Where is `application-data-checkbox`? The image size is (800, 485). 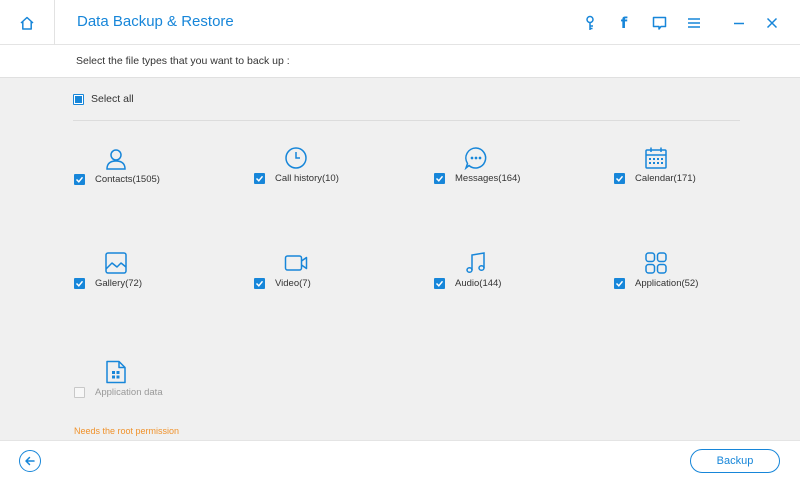 application-data-checkbox is located at coordinates (79, 392).